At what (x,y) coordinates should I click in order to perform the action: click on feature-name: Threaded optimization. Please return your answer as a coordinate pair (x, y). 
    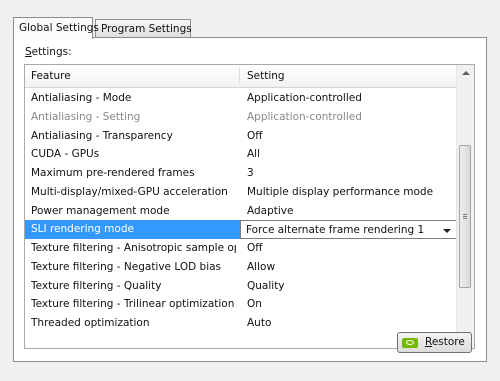
    Looking at the image, I should click on (90, 323).